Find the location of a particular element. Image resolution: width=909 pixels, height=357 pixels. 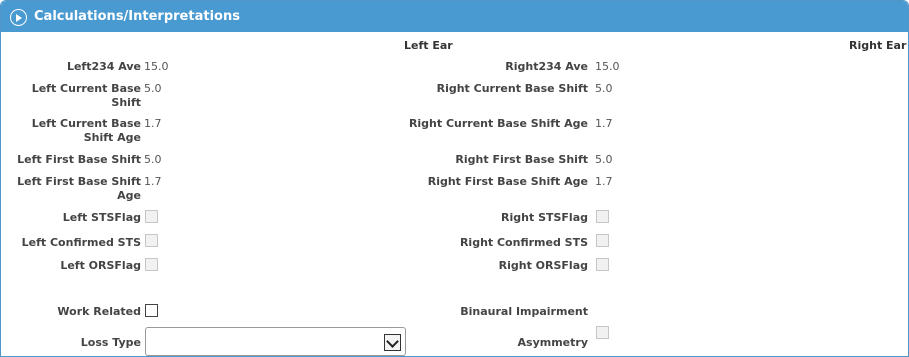

left-sts-flag-checkbox is located at coordinates (151, 216).